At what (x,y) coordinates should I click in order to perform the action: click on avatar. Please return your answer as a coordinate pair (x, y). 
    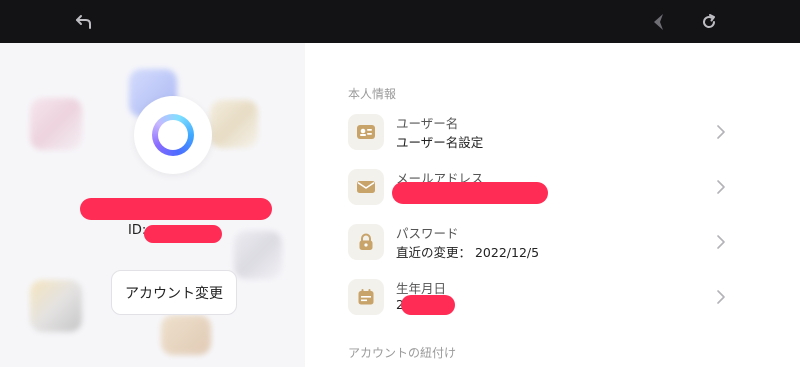
    Looking at the image, I should click on (173, 135).